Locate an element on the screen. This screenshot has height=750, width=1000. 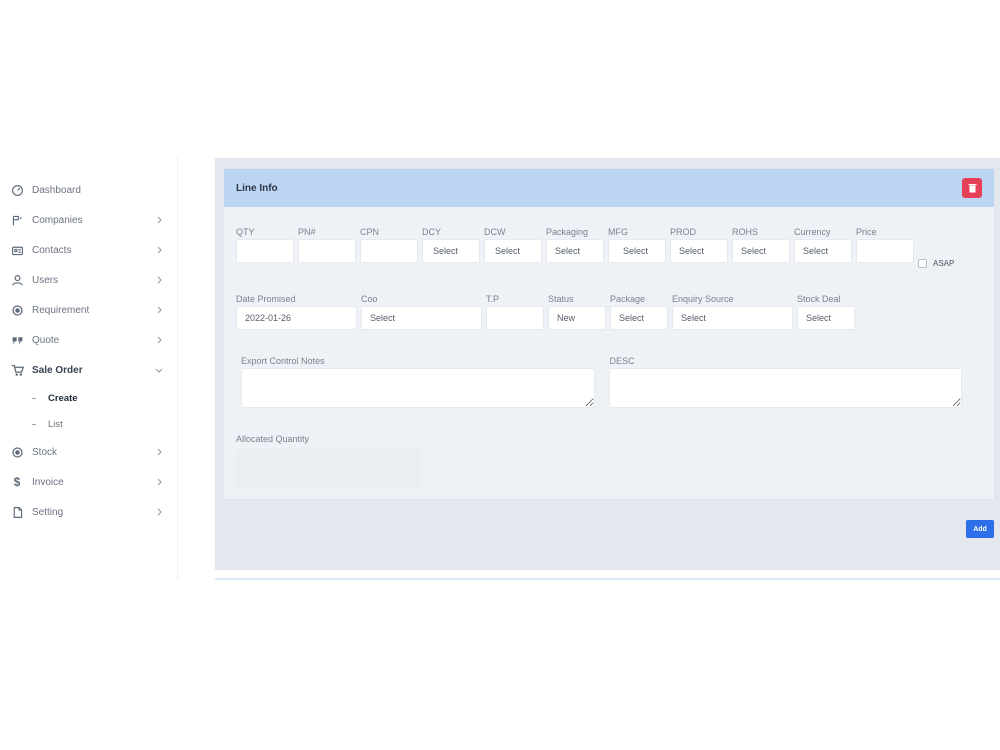
card-title: Line Info is located at coordinates (257, 188).